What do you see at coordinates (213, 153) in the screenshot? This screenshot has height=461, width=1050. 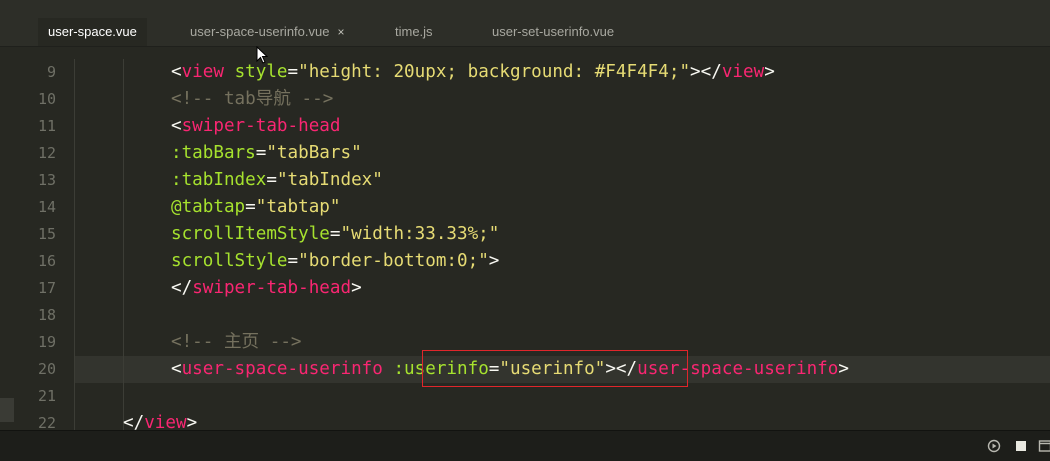 I see `code-token: :tabBars` at bounding box center [213, 153].